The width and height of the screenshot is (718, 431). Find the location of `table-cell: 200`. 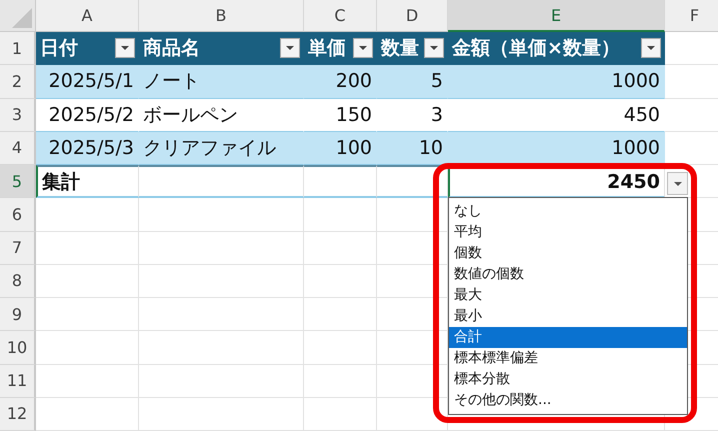

table-cell: 200 is located at coordinates (340, 81).